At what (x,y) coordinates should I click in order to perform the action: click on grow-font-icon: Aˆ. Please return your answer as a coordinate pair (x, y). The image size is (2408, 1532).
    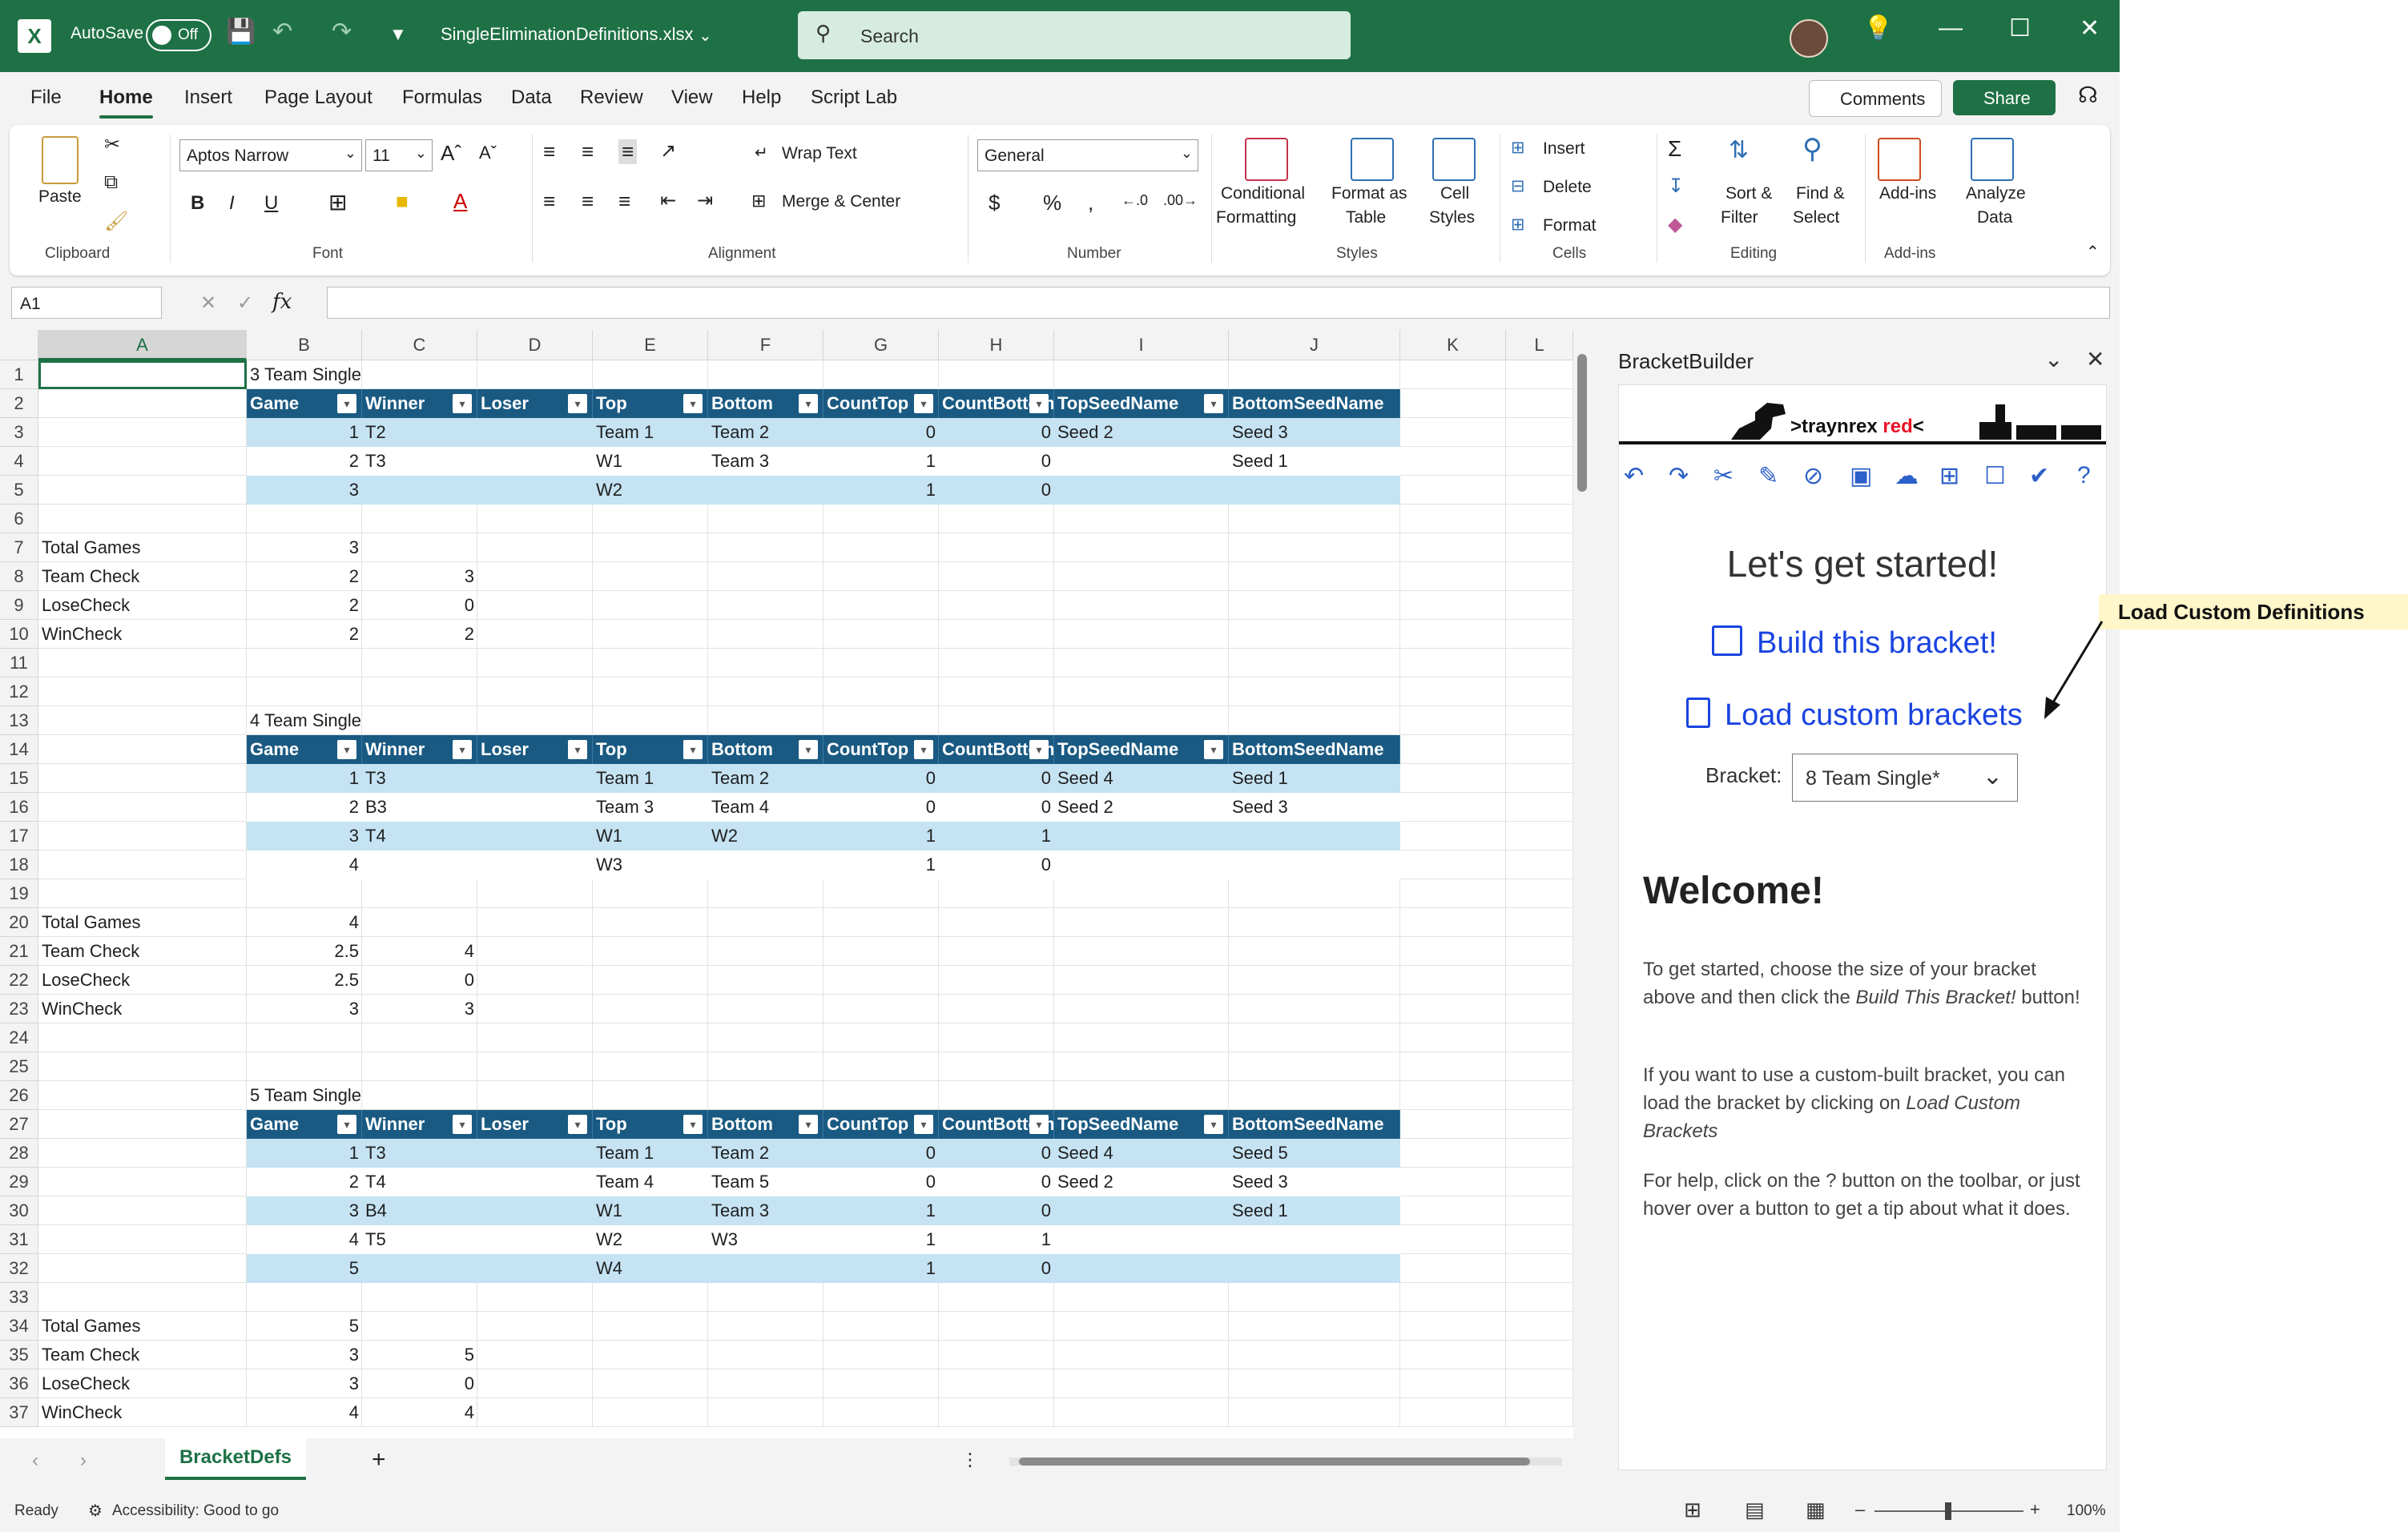
    Looking at the image, I should click on (451, 153).